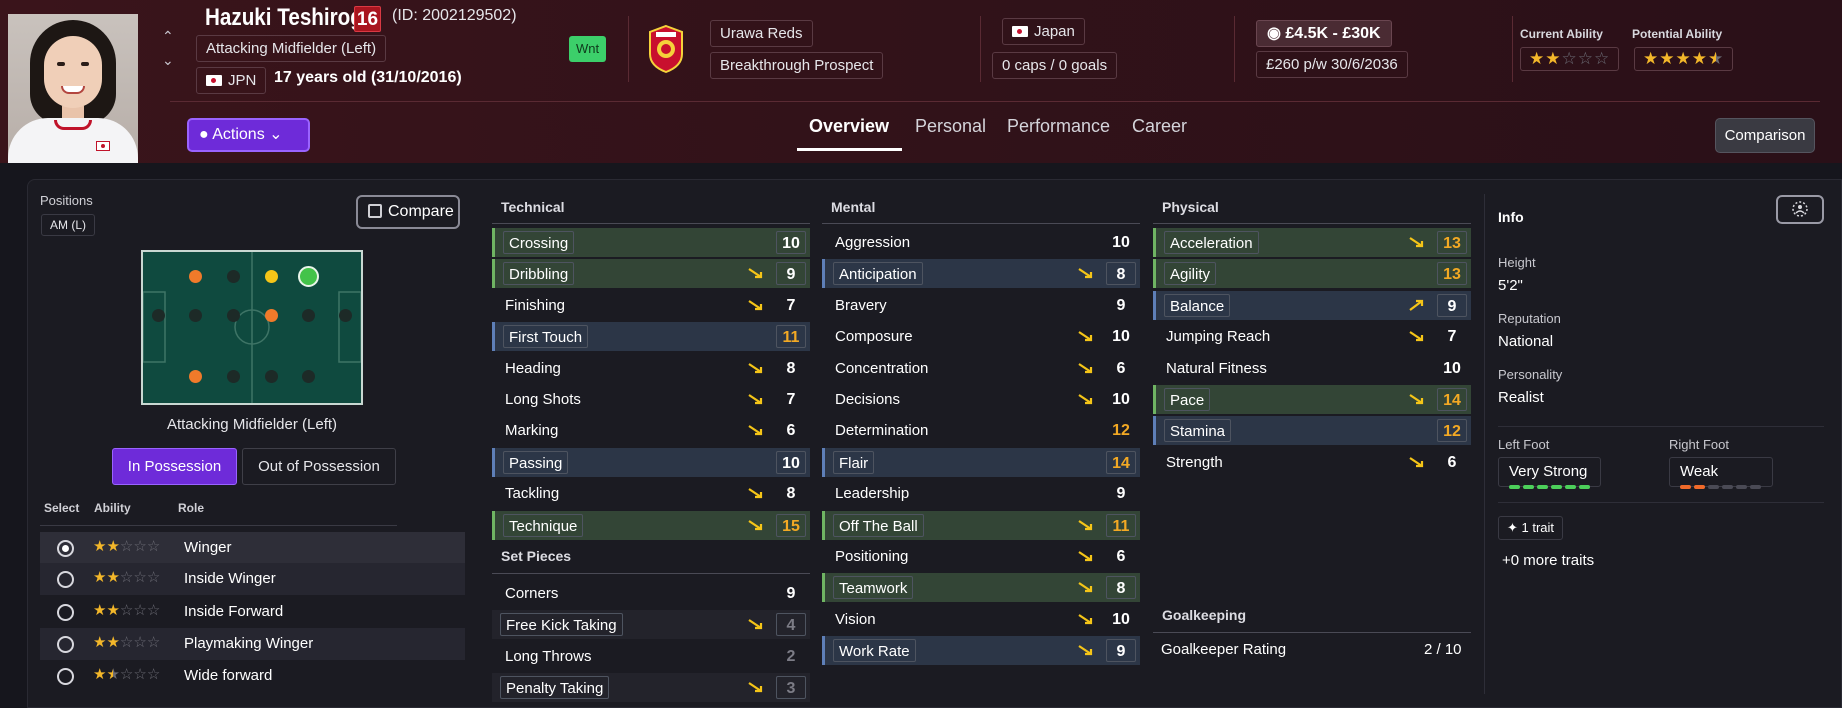  I want to click on set-pieces-divider, so click(651, 573).